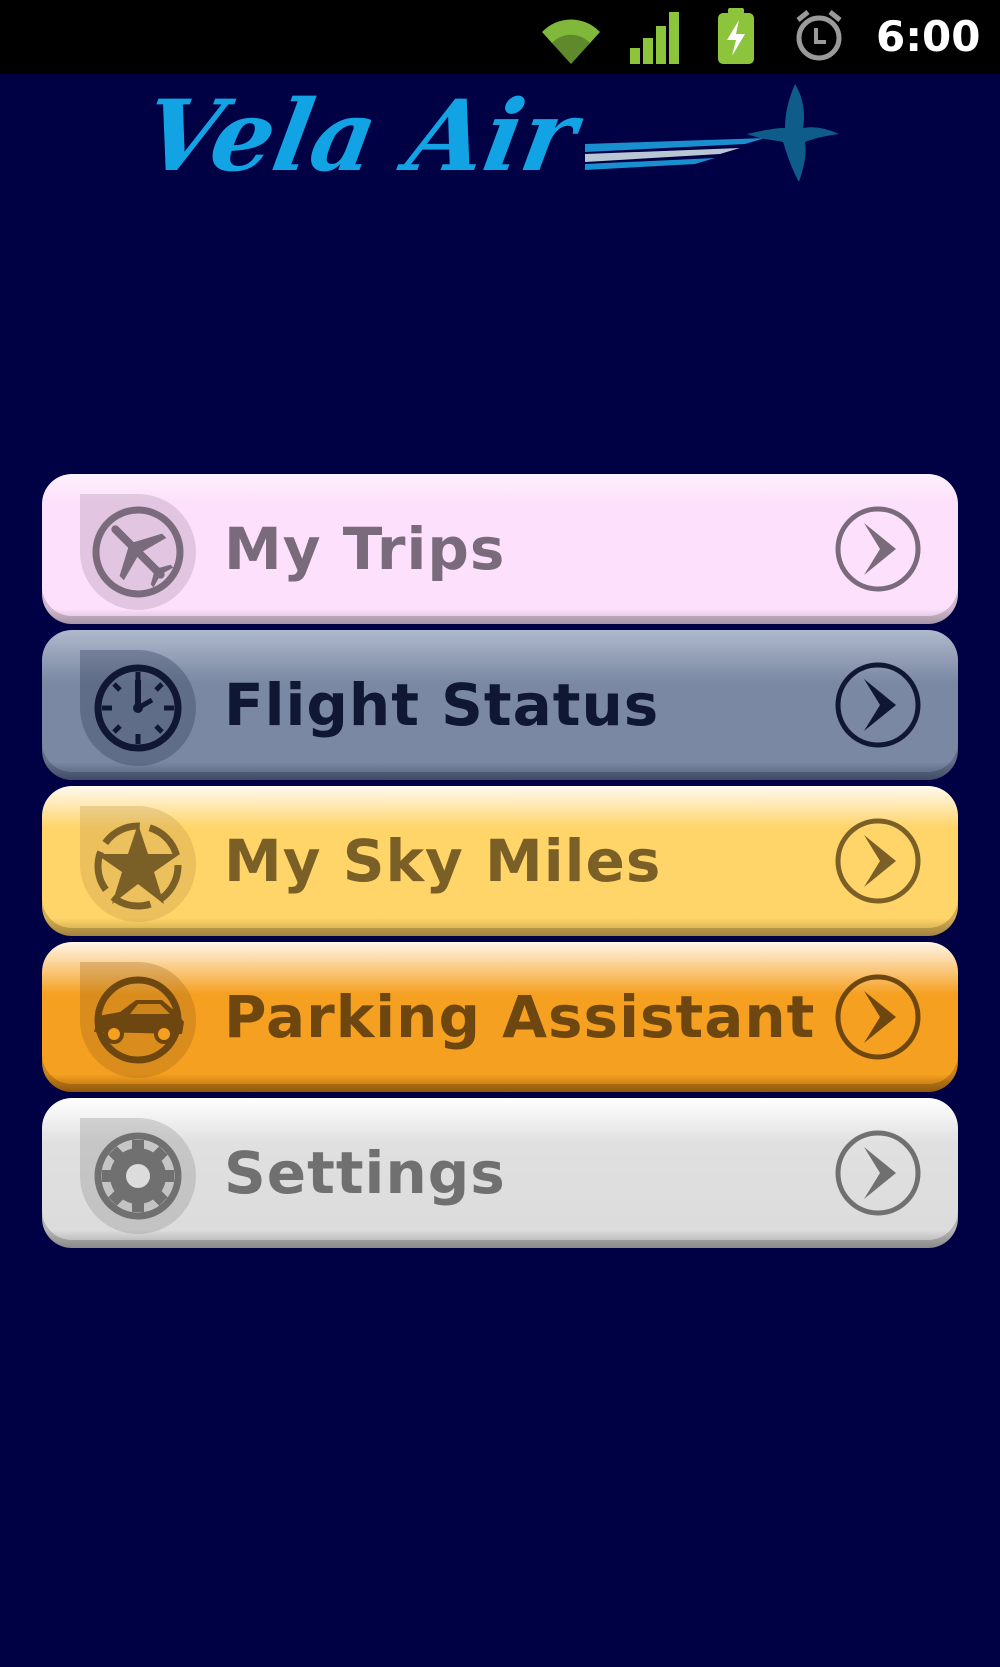 This screenshot has width=1000, height=1667. I want to click on vela-air-logo: Vela Air, so click(505, 137).